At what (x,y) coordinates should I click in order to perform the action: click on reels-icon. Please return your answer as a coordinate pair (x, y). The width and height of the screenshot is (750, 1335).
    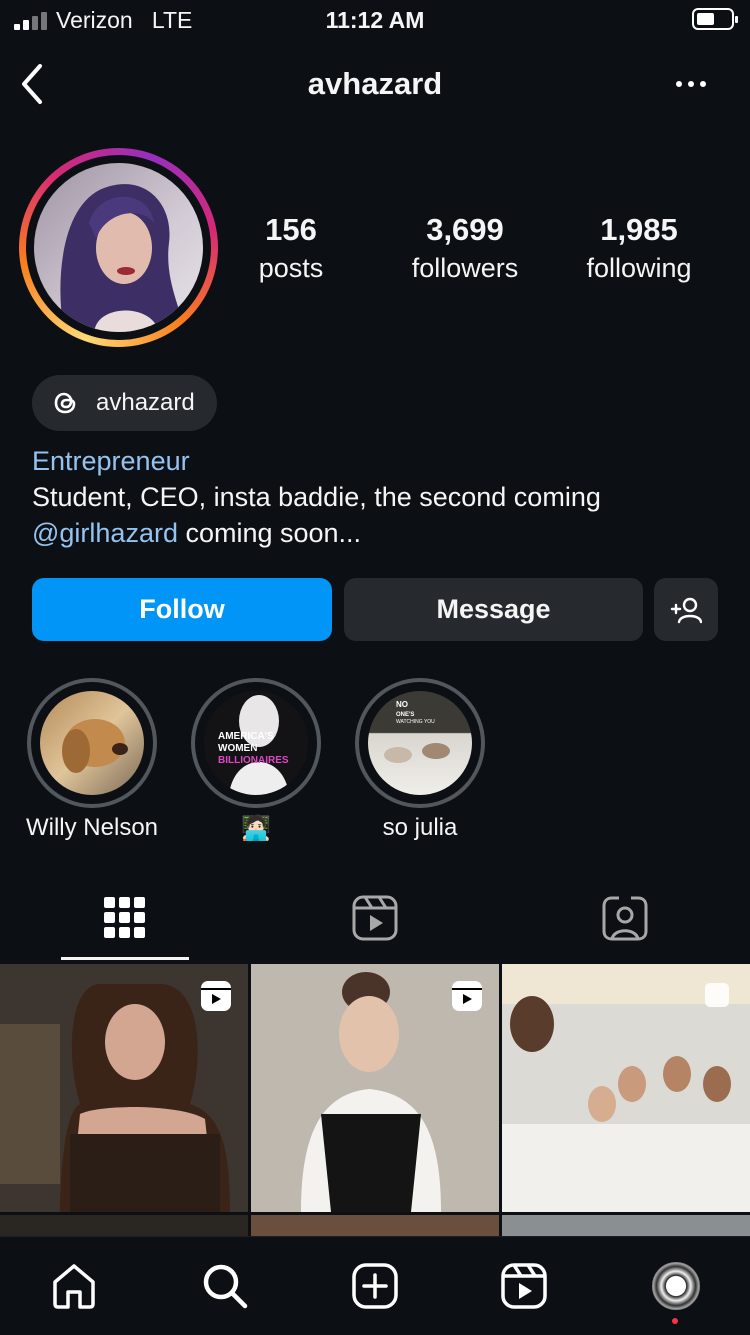
    Looking at the image, I should click on (375, 918).